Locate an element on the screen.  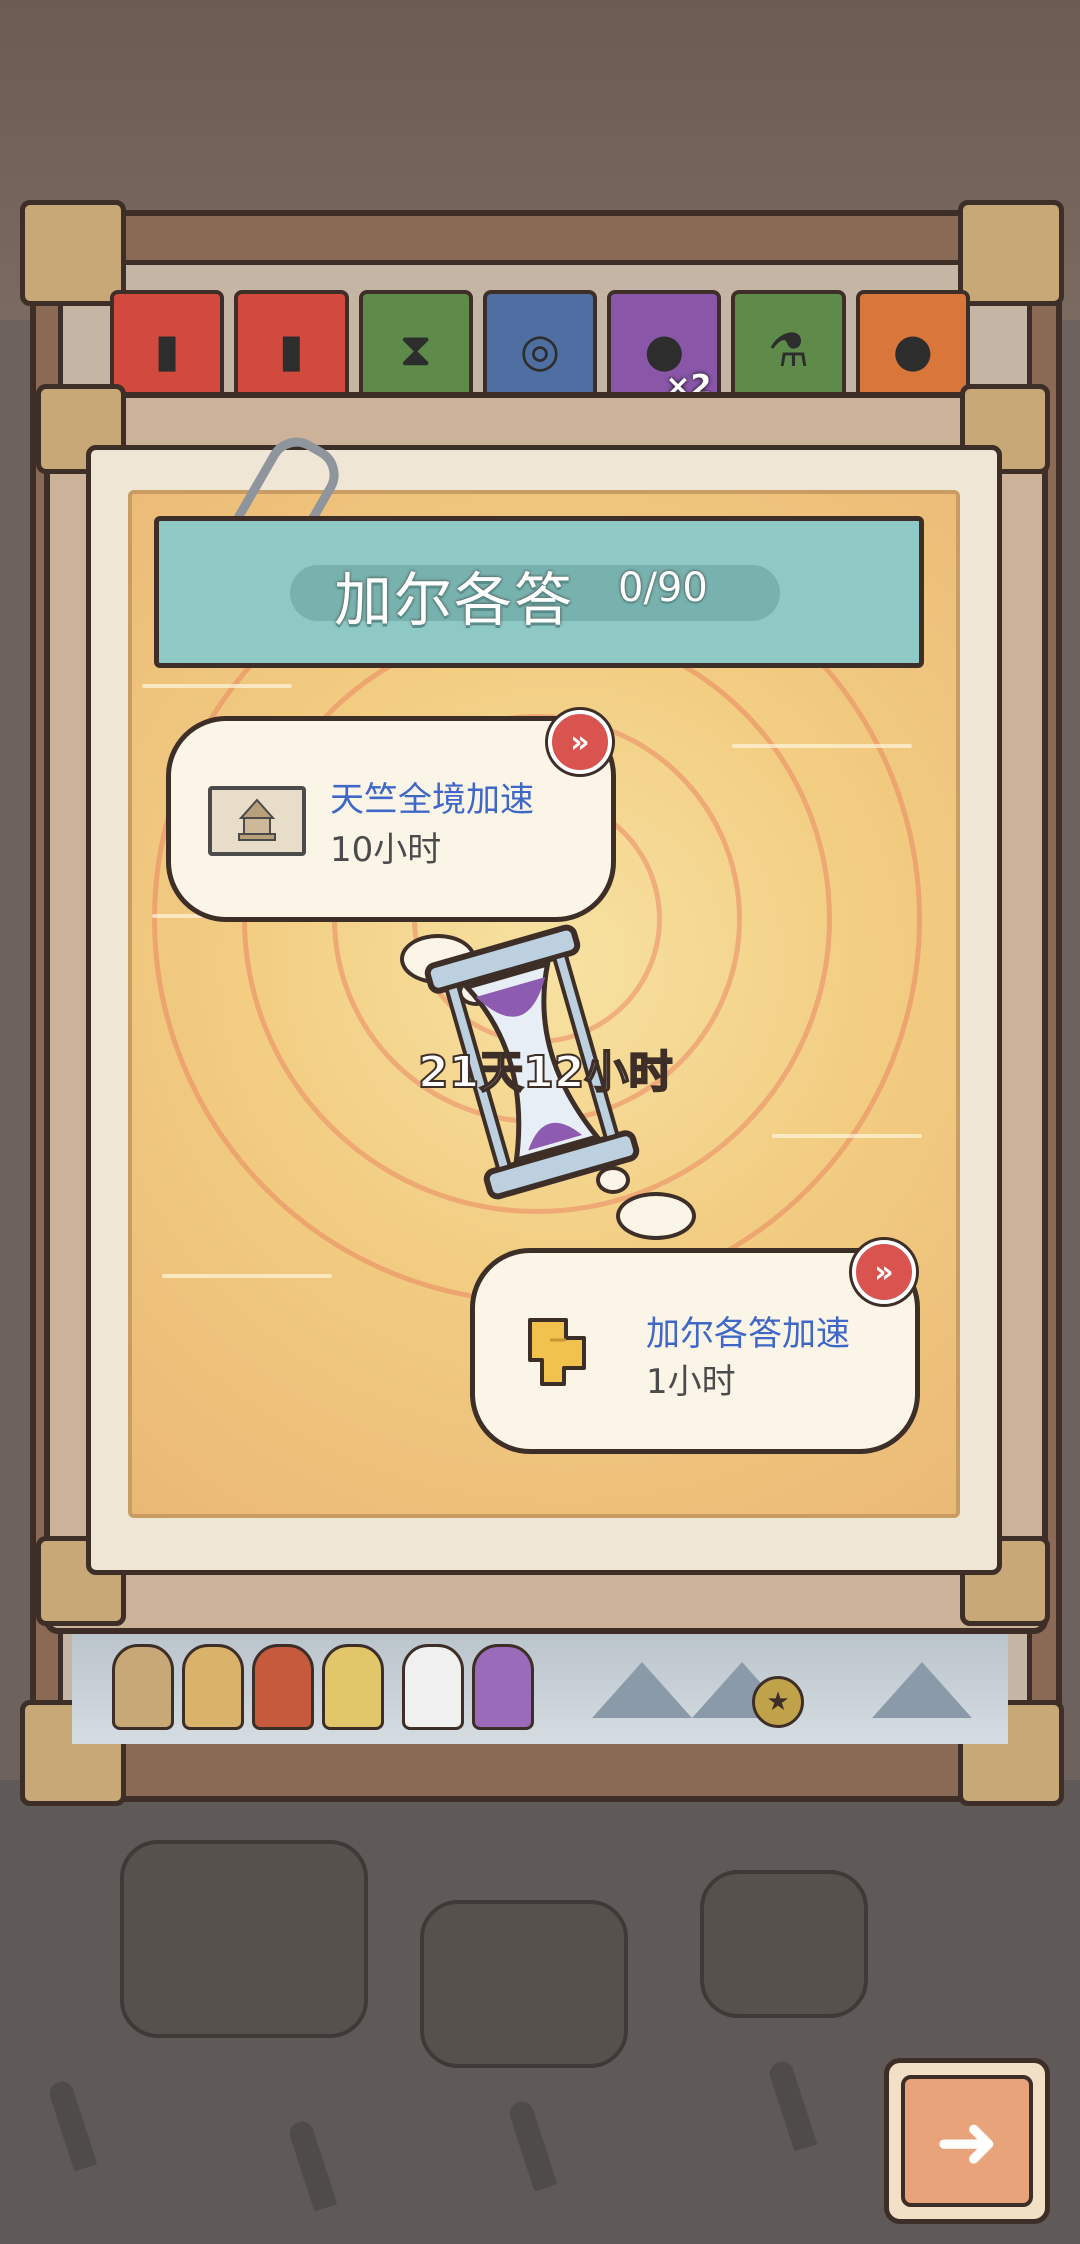
boost-name: 天竺全境加速 is located at coordinates (432, 800).